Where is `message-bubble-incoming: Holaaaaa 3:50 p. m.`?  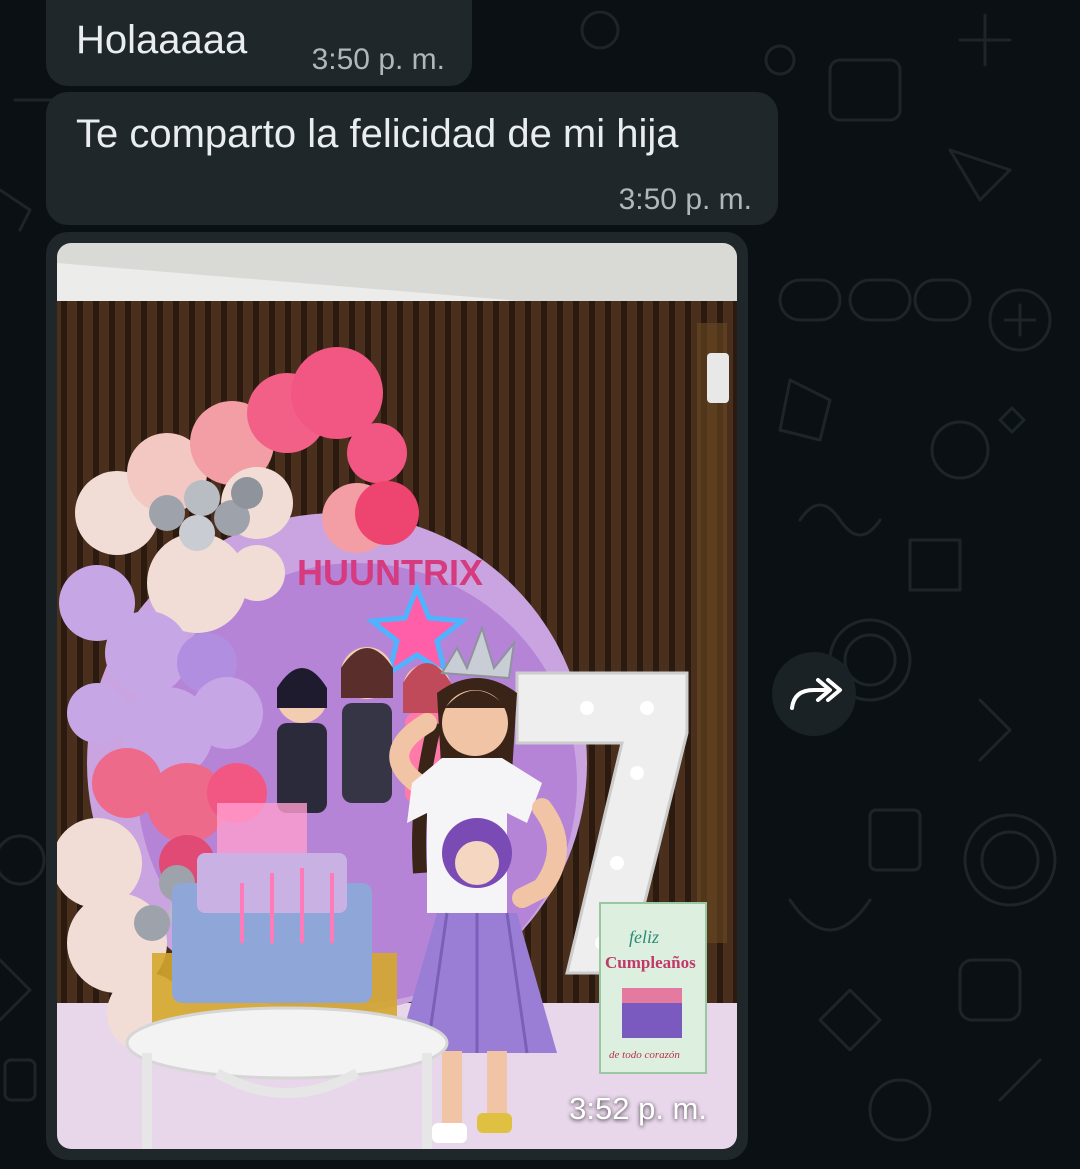
message-bubble-incoming: Holaaaaa 3:50 p. m. is located at coordinates (259, 43).